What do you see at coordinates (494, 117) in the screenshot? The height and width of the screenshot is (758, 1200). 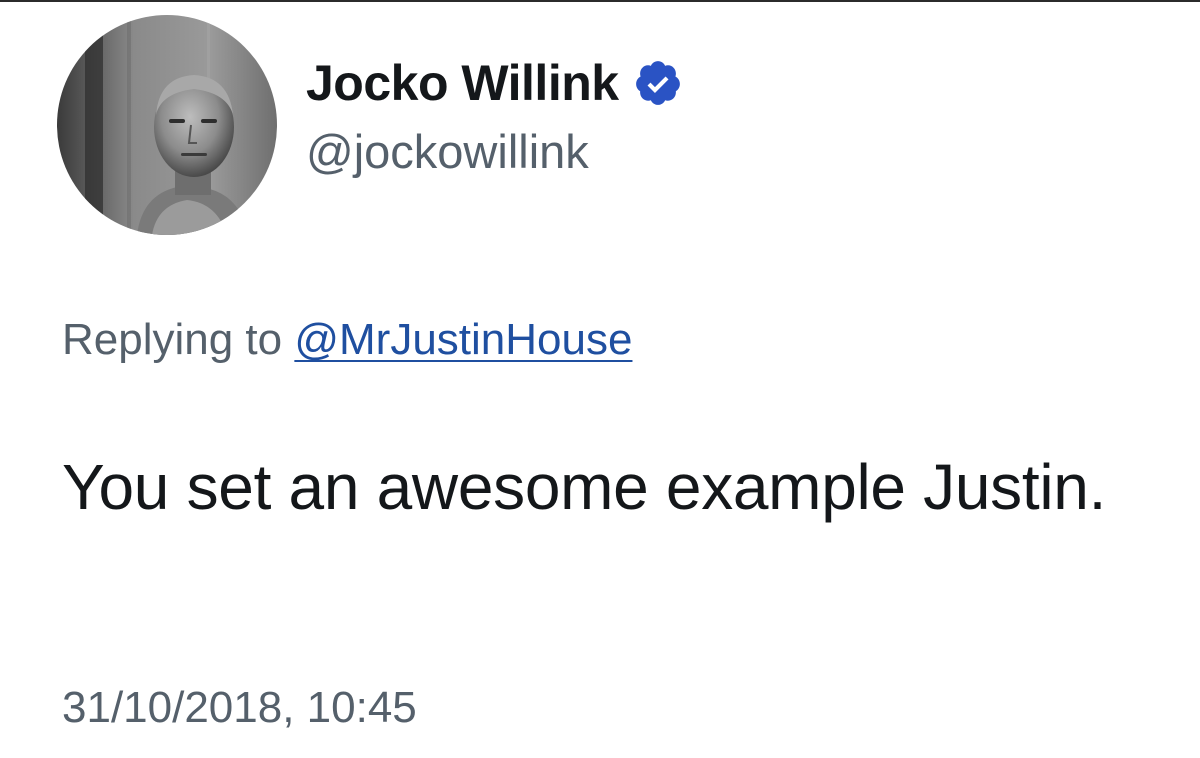 I see `author-block: Jocko Willink @jockowillink` at bounding box center [494, 117].